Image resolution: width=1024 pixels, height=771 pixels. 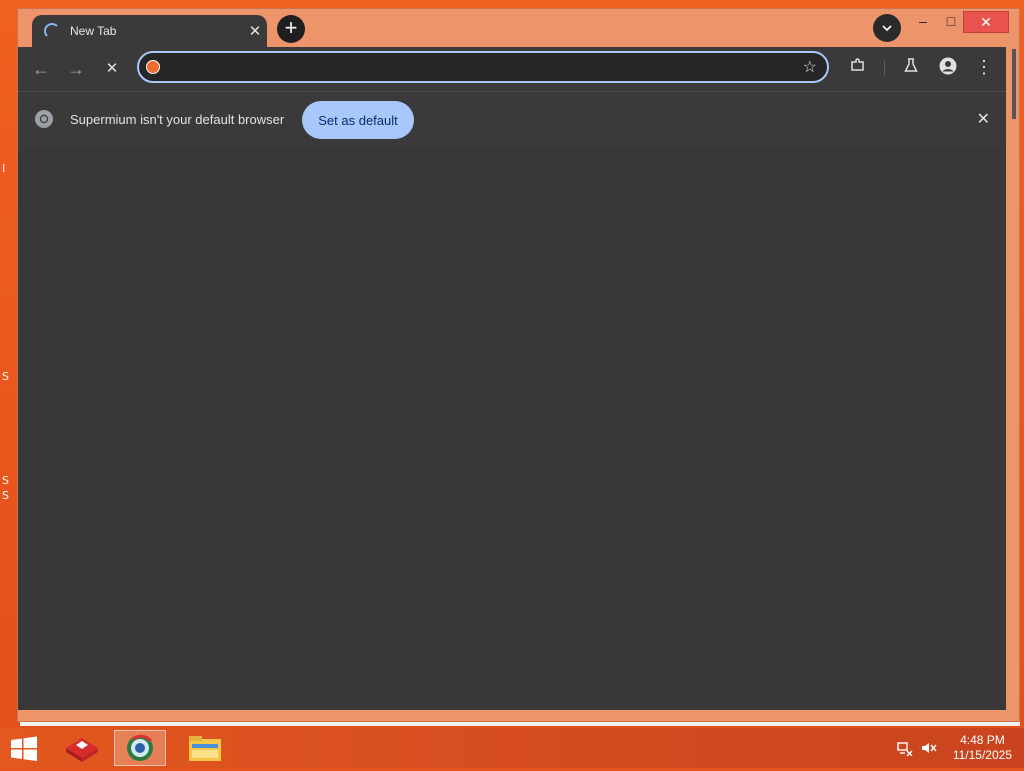 I want to click on tab-search-button, so click(x=887, y=28).